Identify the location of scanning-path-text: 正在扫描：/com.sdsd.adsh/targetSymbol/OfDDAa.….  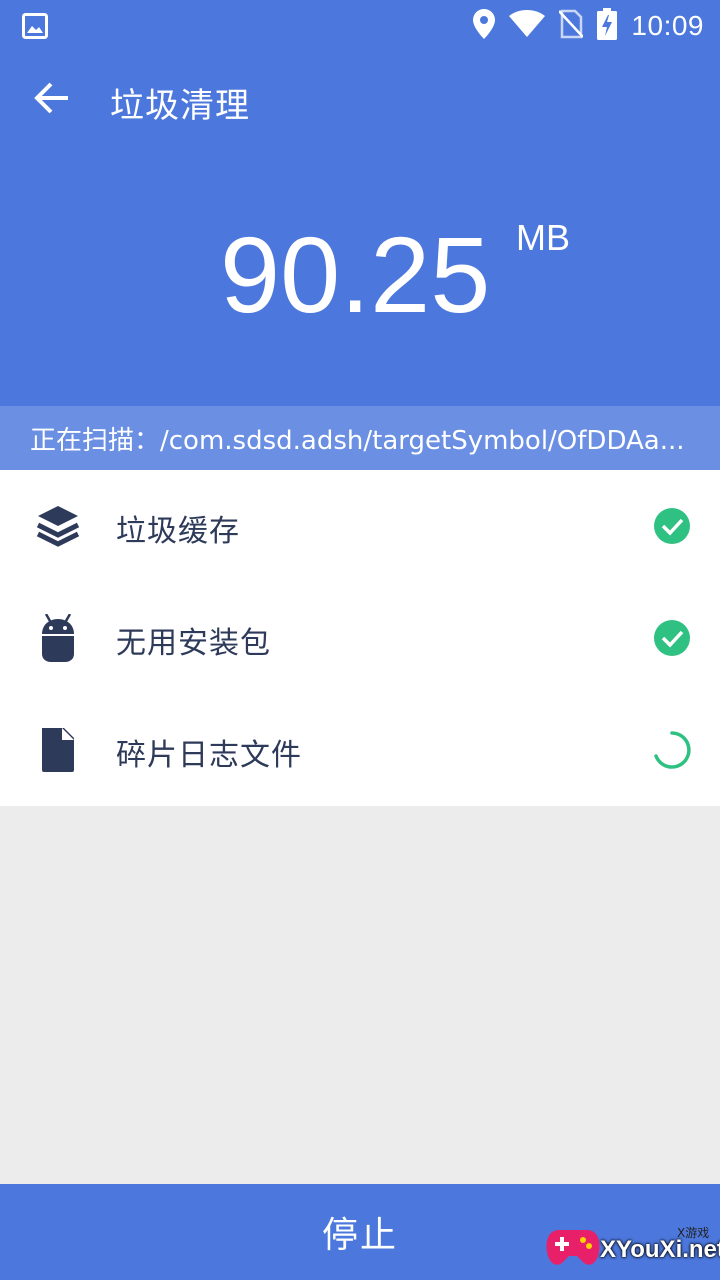
(357, 440).